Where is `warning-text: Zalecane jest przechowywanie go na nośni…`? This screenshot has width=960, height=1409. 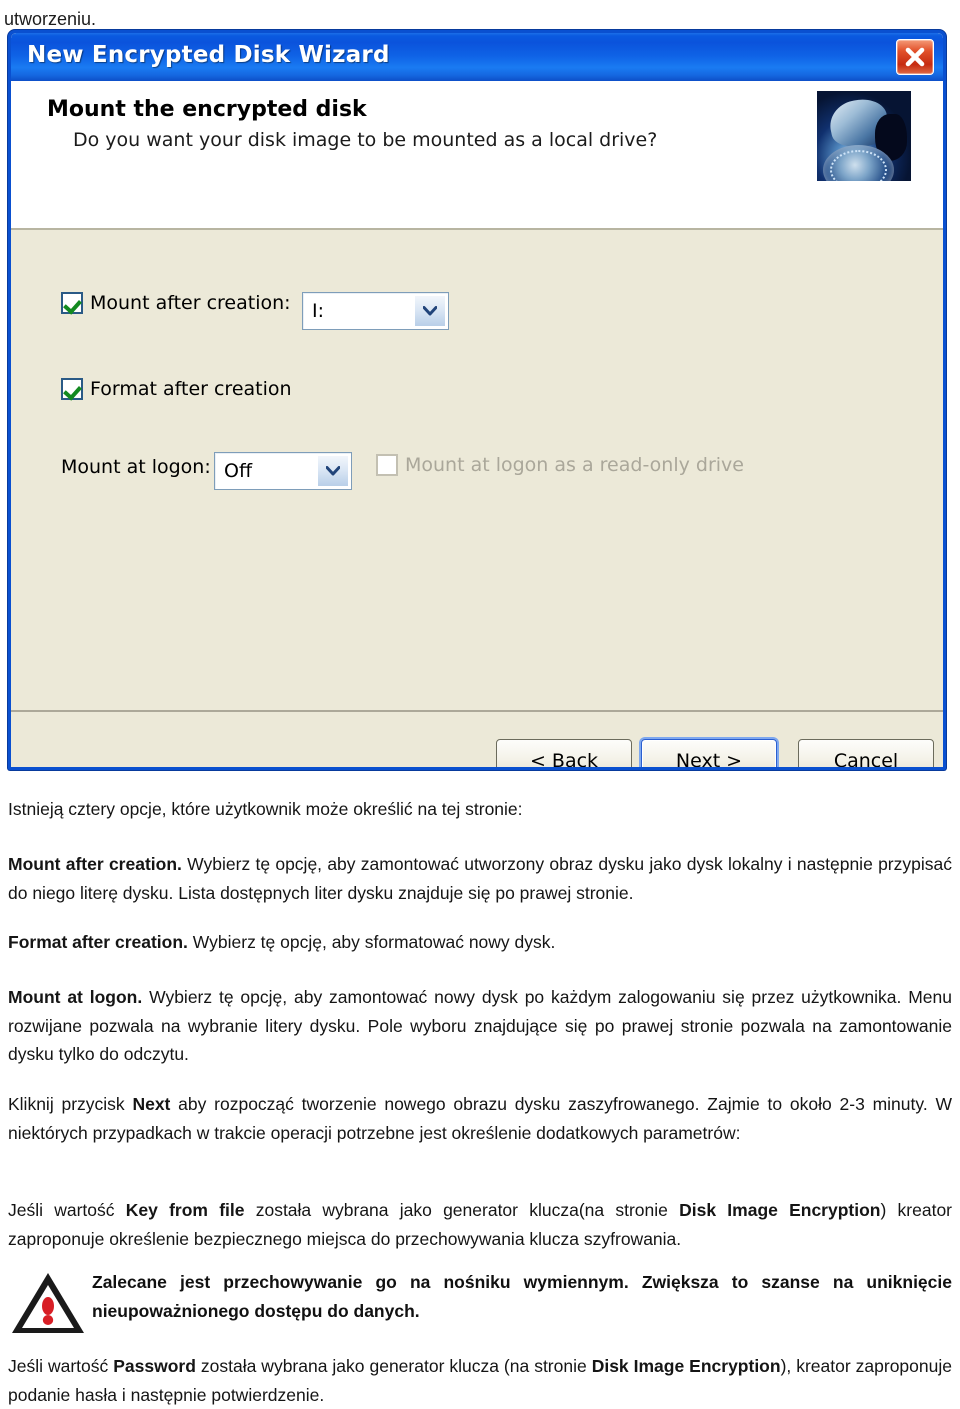
warning-text: Zalecane jest przechowywanie go na nośni… is located at coordinates (522, 1296).